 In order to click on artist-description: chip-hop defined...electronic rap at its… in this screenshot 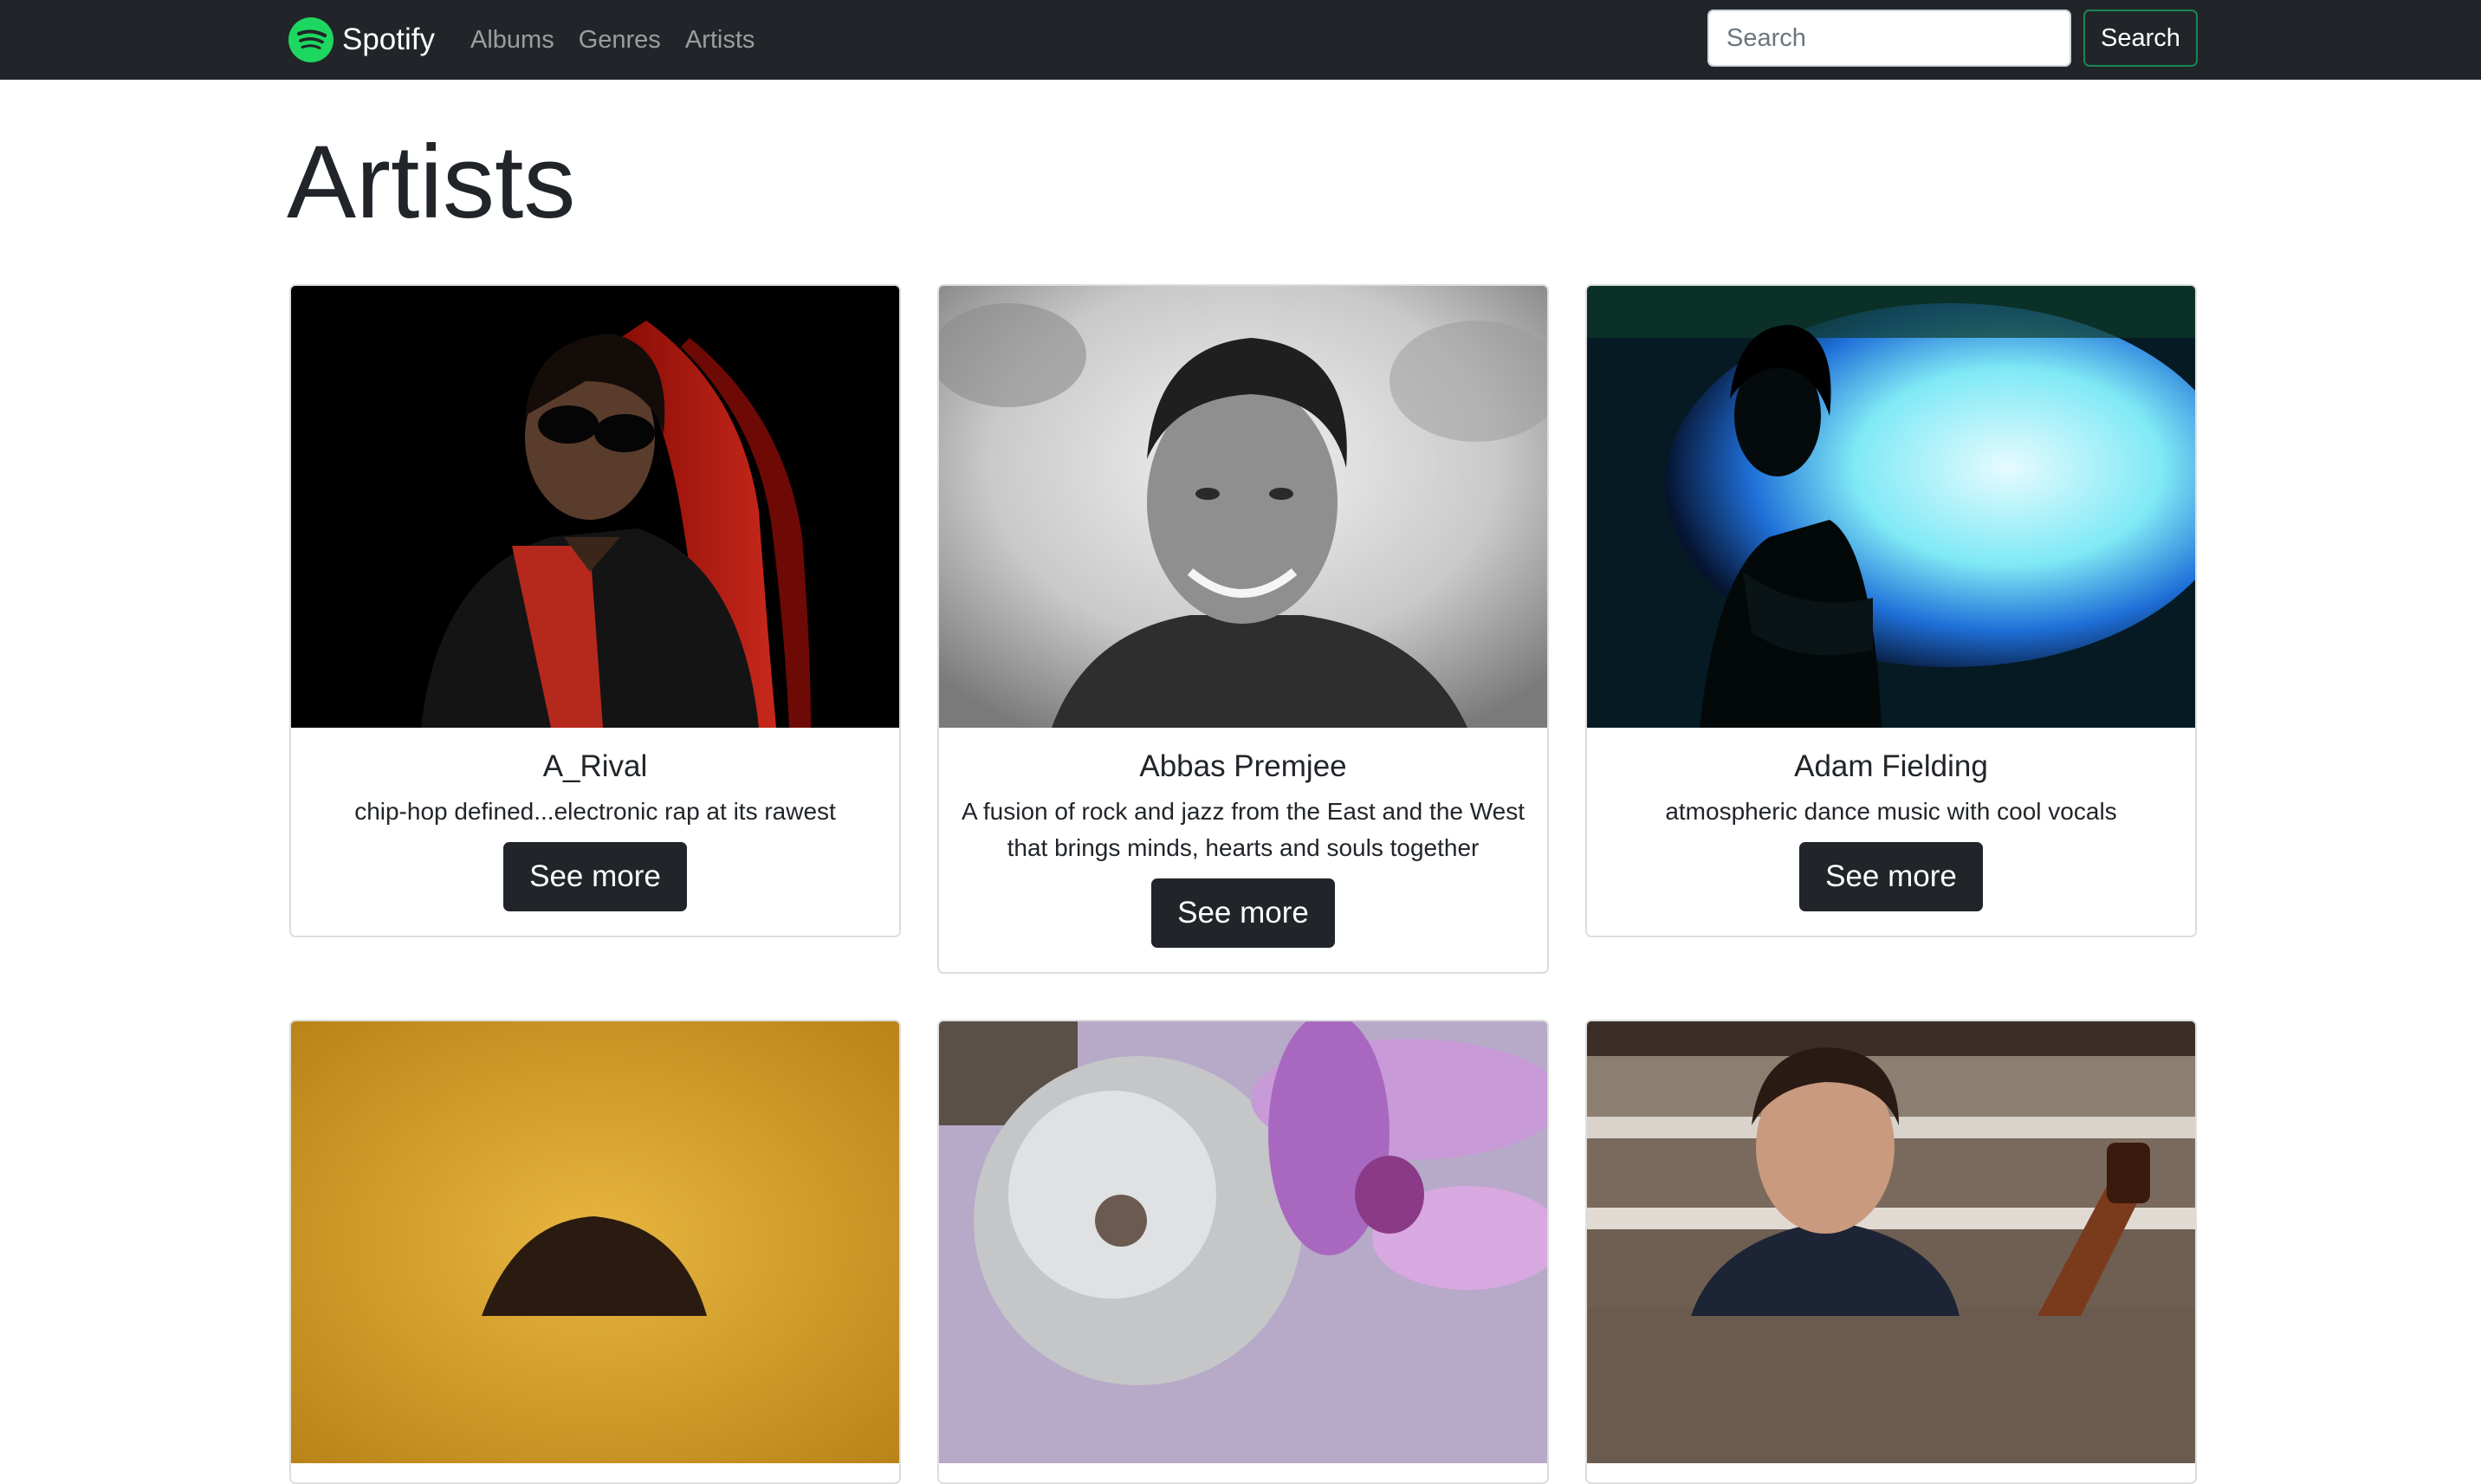, I will do `click(595, 811)`.